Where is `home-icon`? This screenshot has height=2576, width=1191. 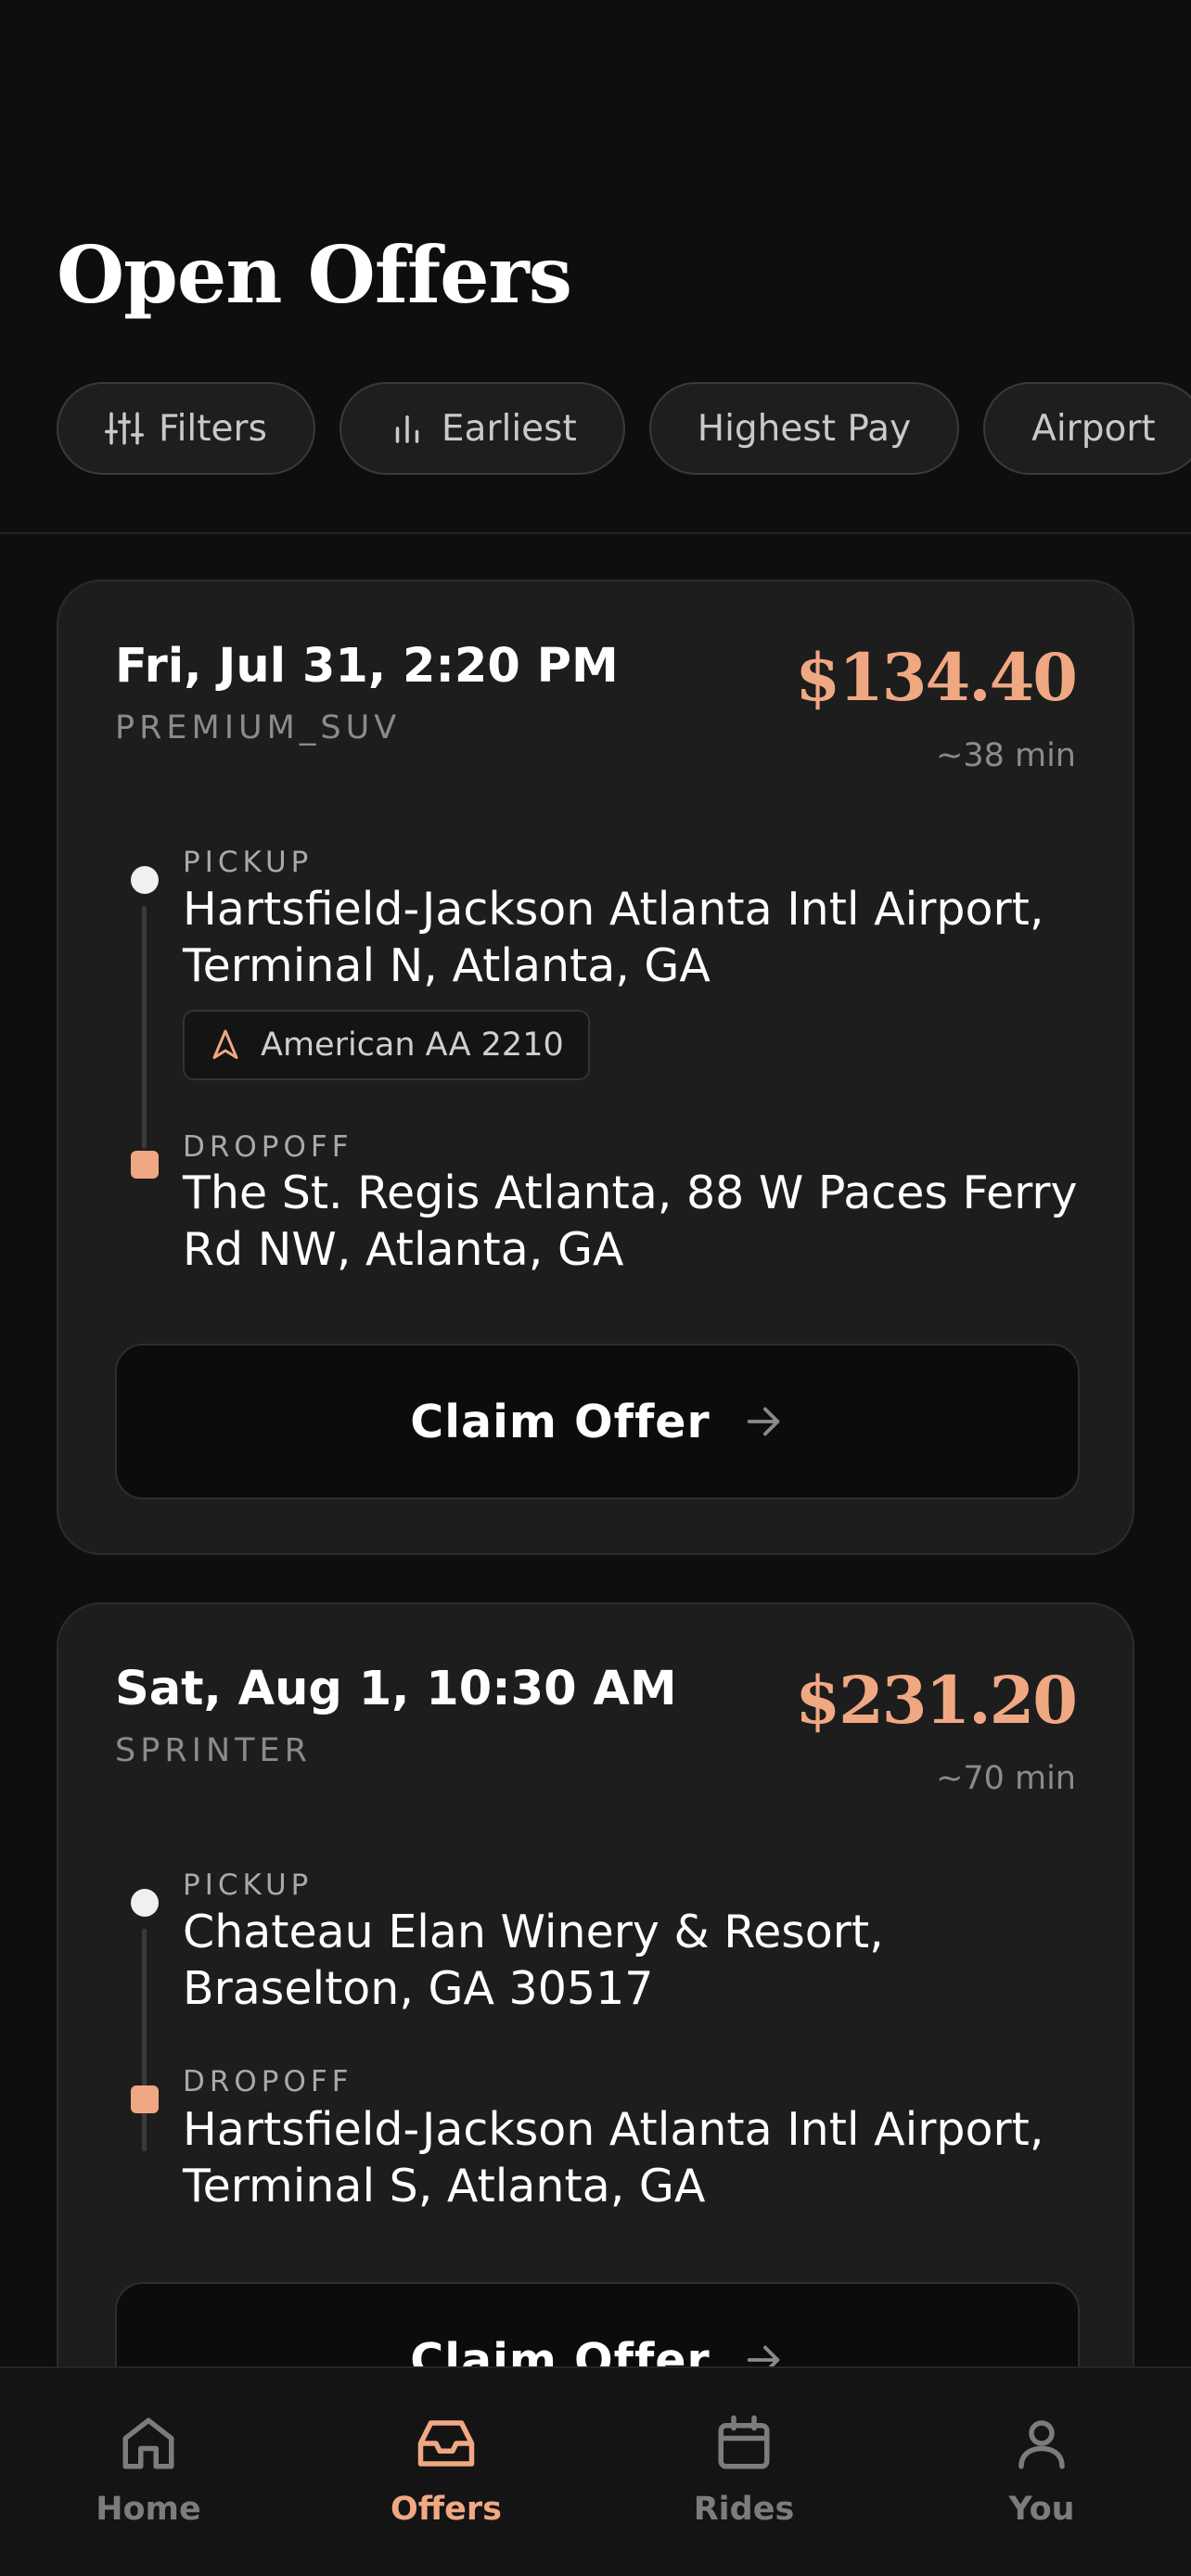
home-icon is located at coordinates (148, 2443).